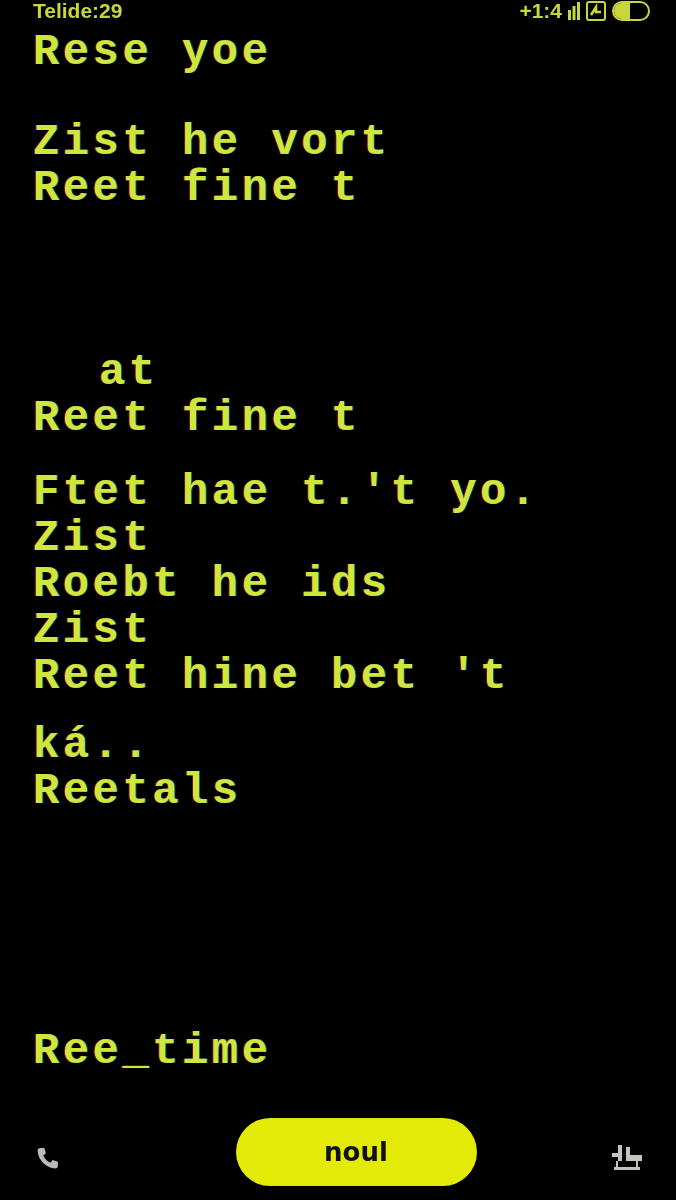 The width and height of the screenshot is (676, 1200). What do you see at coordinates (93, 745) in the screenshot?
I see `terminal-line: ká..` at bounding box center [93, 745].